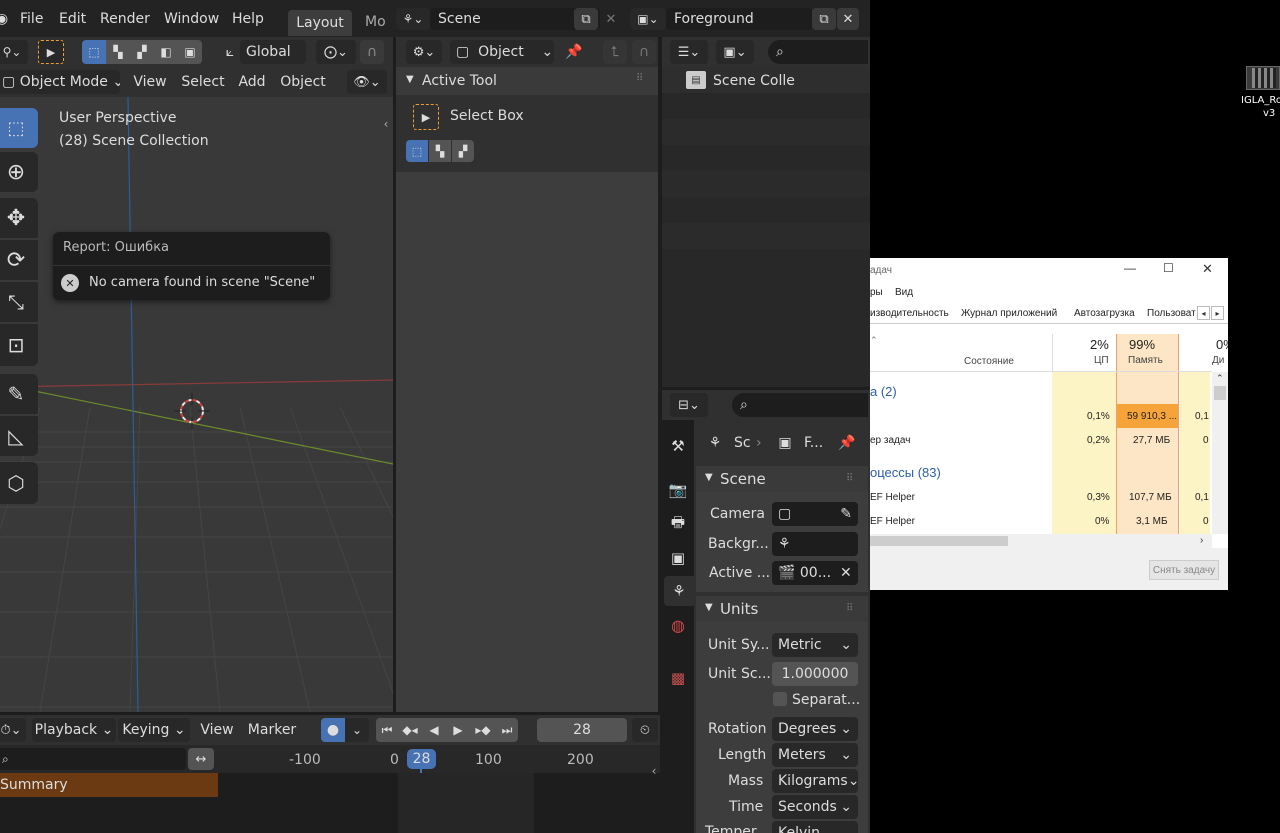 The width and height of the screenshot is (1280, 833). What do you see at coordinates (463, 151) in the screenshot?
I see `mode-subtract-icon: ▞` at bounding box center [463, 151].